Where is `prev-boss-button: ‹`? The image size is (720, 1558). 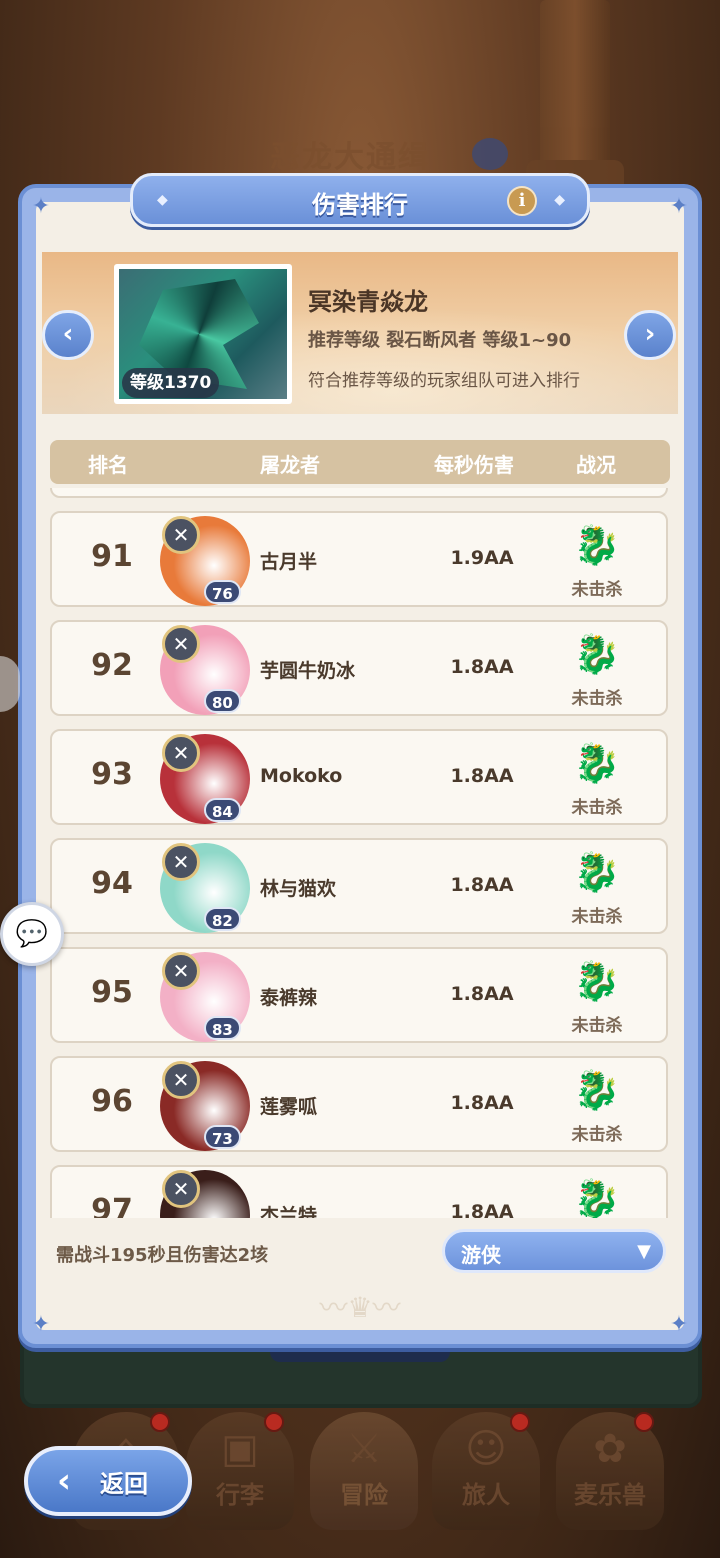
prev-boss-button: ‹ is located at coordinates (68, 335).